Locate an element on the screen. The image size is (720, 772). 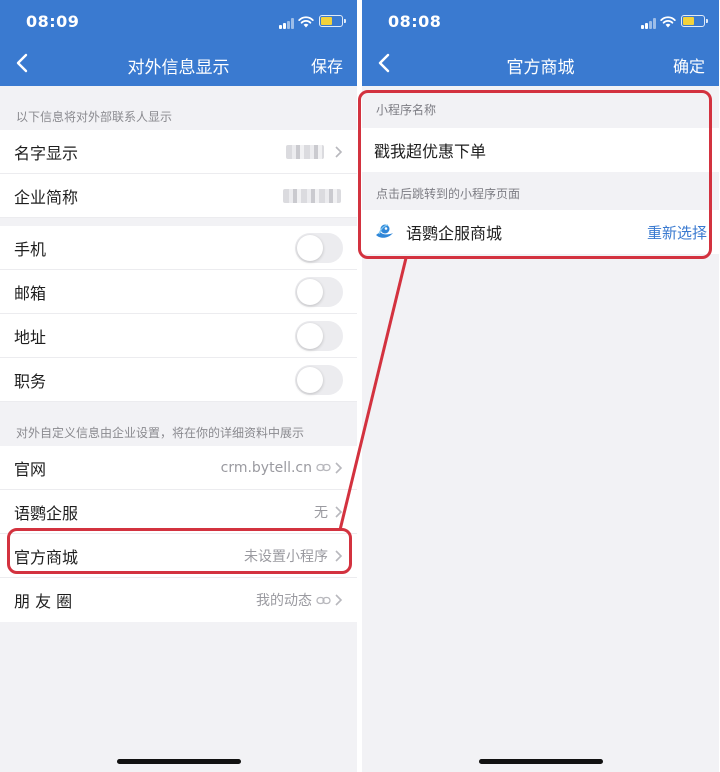
row-label: 名字显示 is located at coordinates (46, 153).